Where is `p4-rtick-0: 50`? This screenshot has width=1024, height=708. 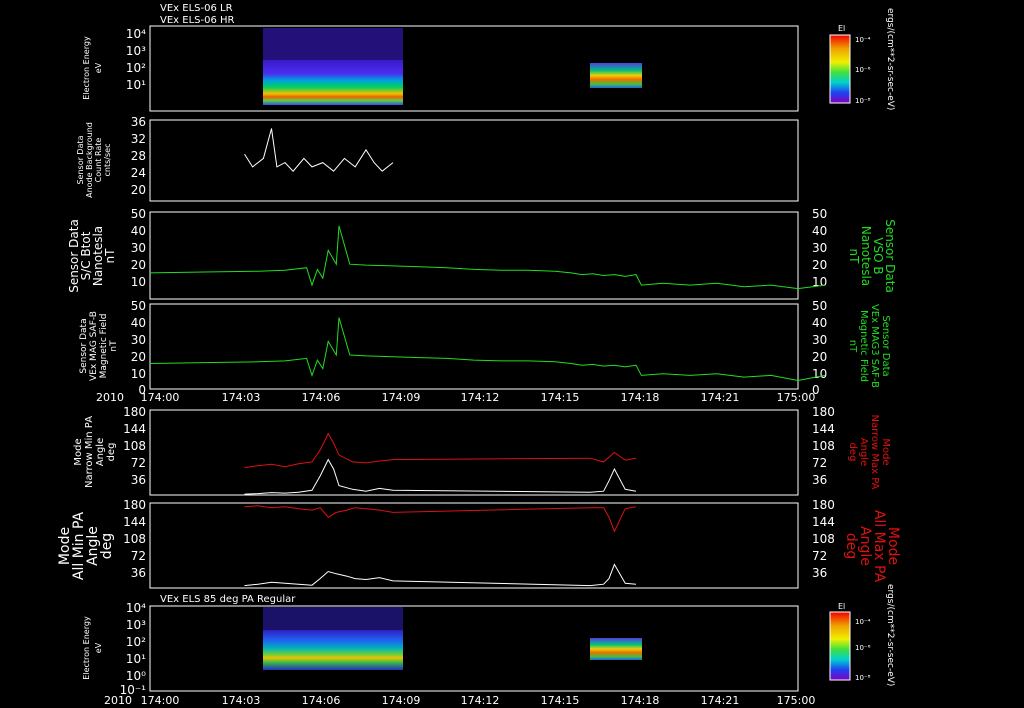 p4-rtick-0: 50 is located at coordinates (819, 306).